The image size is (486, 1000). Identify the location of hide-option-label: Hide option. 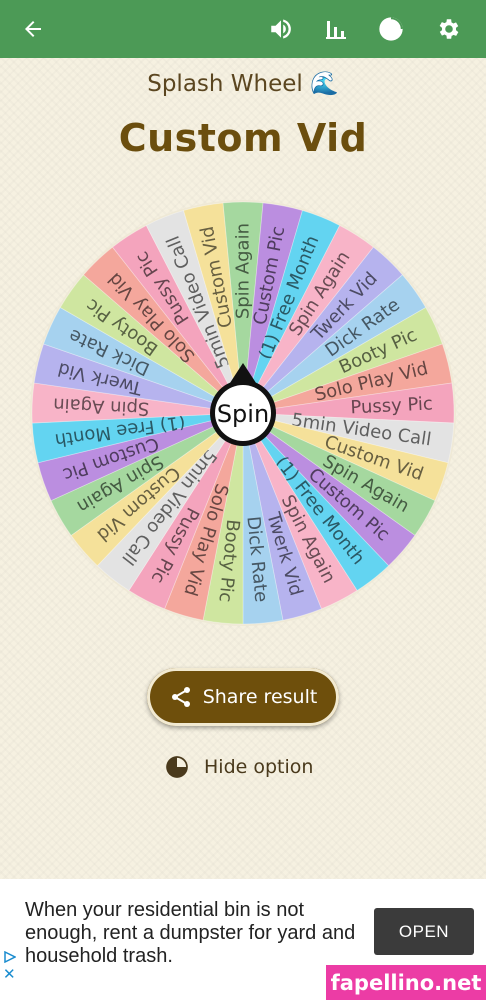
(259, 767).